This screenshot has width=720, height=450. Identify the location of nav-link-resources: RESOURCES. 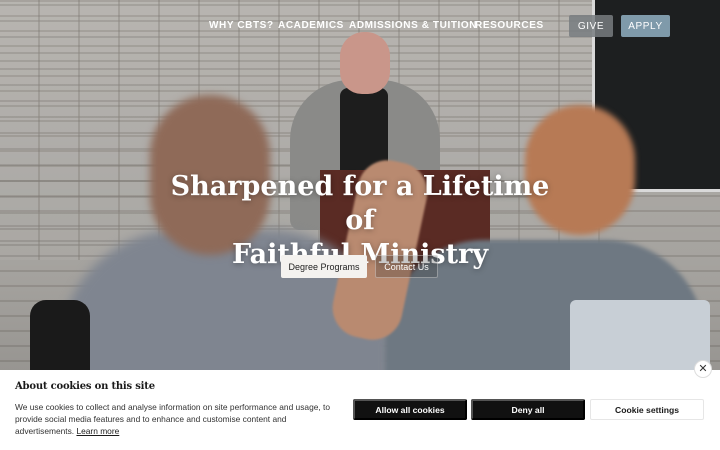
(509, 25).